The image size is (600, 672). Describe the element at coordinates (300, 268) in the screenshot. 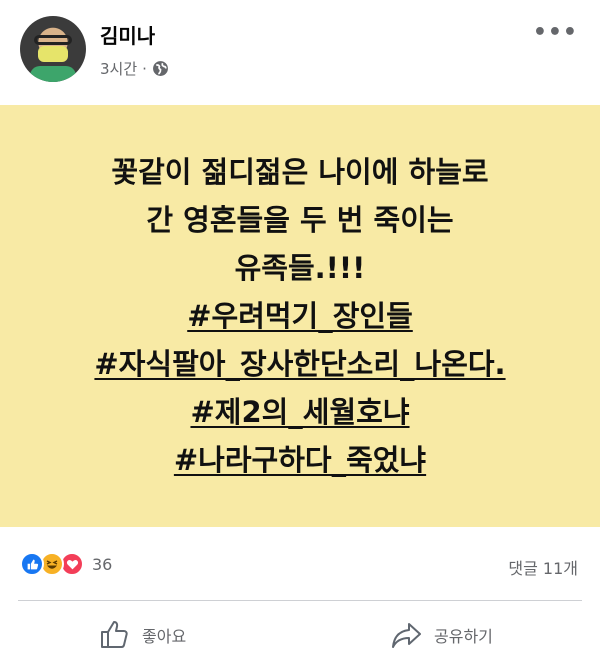

I see `card-line: 유족들.!!!` at that location.